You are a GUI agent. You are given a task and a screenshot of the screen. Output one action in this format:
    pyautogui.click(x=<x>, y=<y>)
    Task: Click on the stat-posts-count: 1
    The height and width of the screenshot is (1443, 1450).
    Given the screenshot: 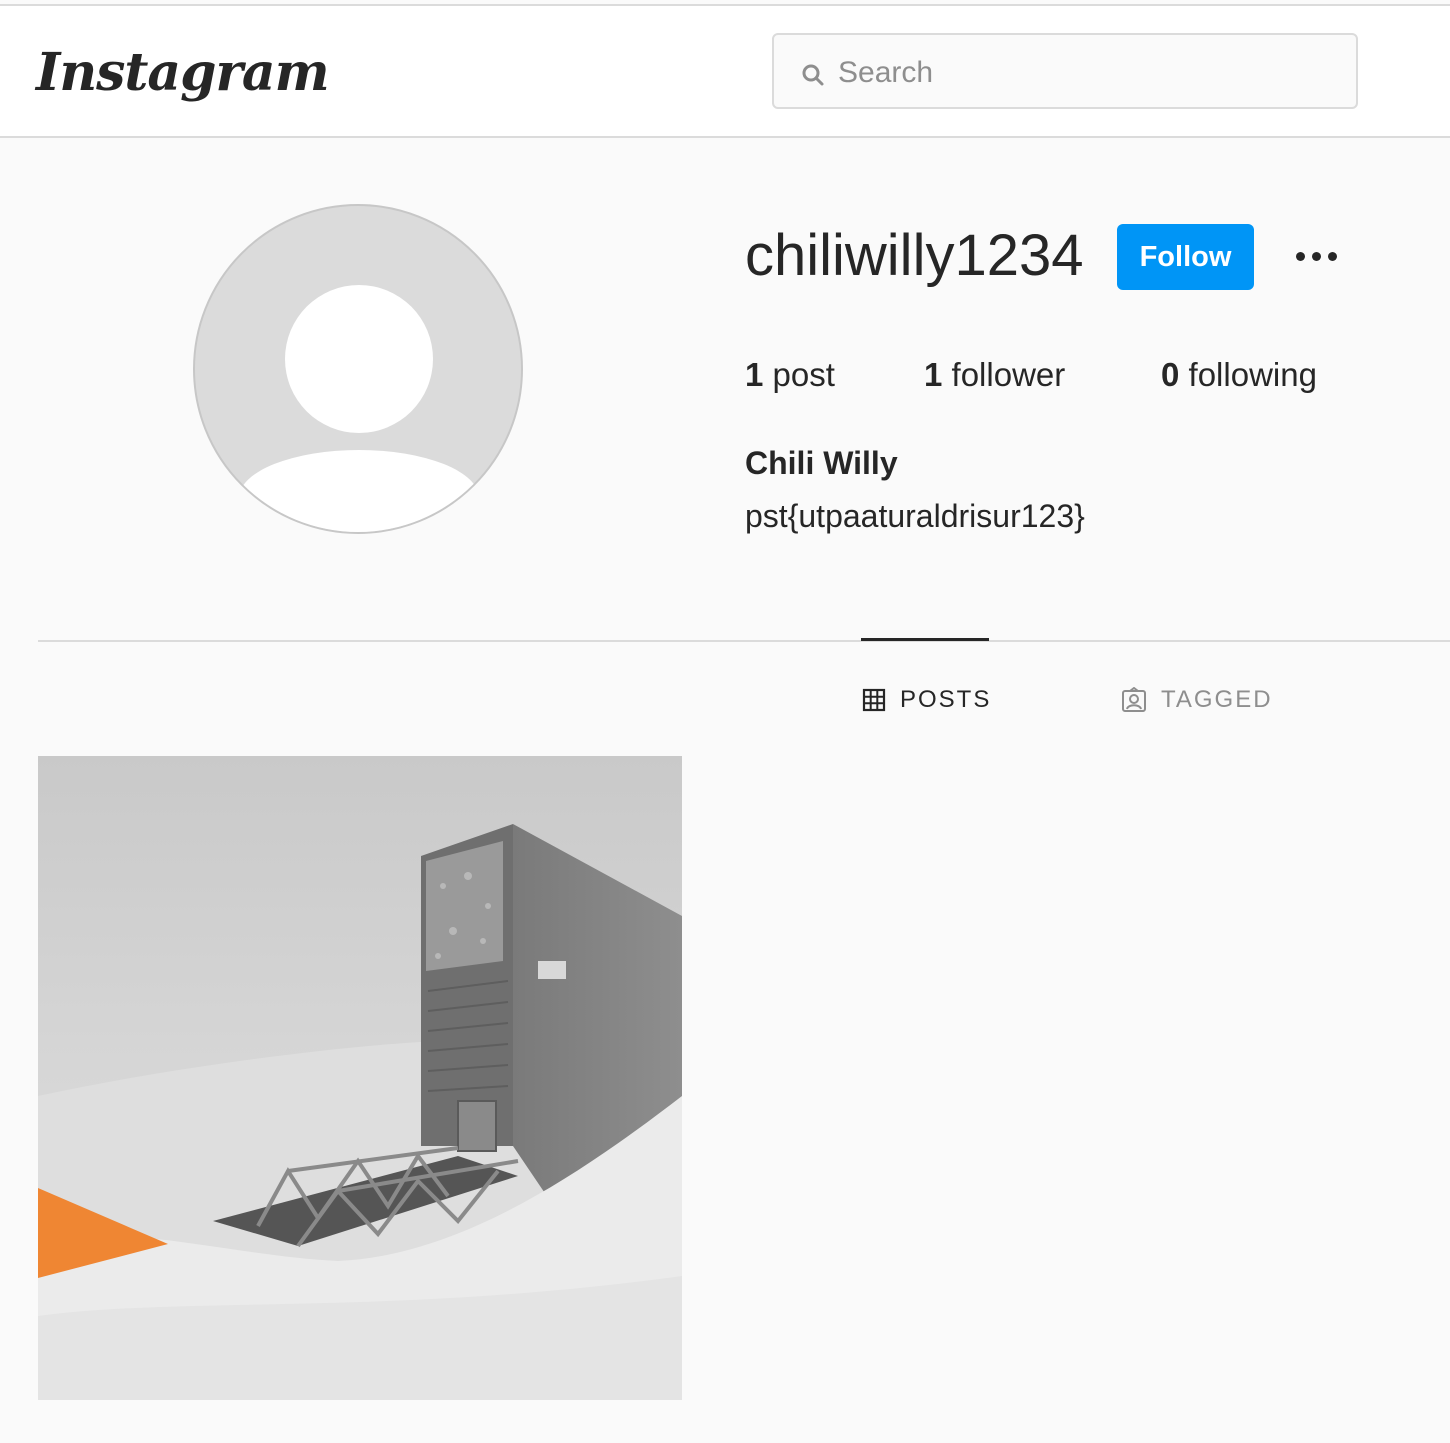 What is the action you would take?
    pyautogui.click(x=754, y=374)
    